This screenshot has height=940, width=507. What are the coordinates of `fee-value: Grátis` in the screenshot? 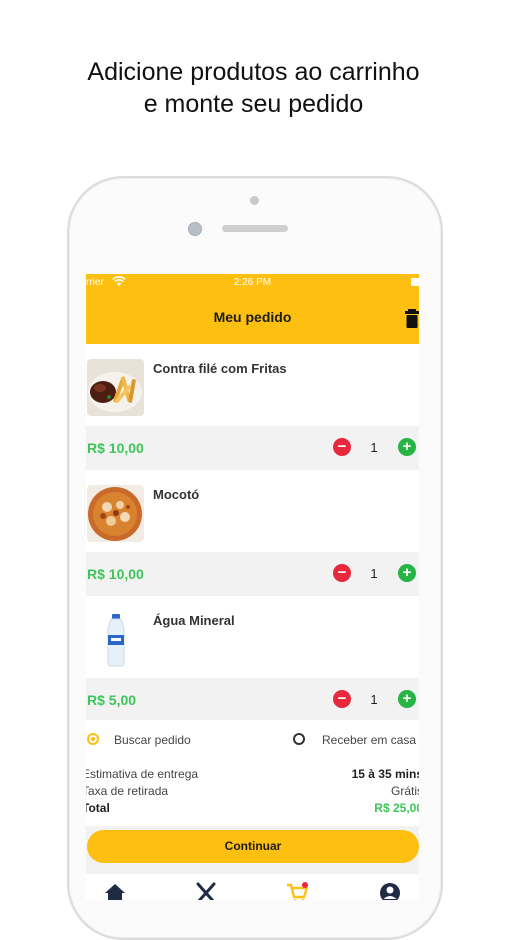 It's located at (404, 791).